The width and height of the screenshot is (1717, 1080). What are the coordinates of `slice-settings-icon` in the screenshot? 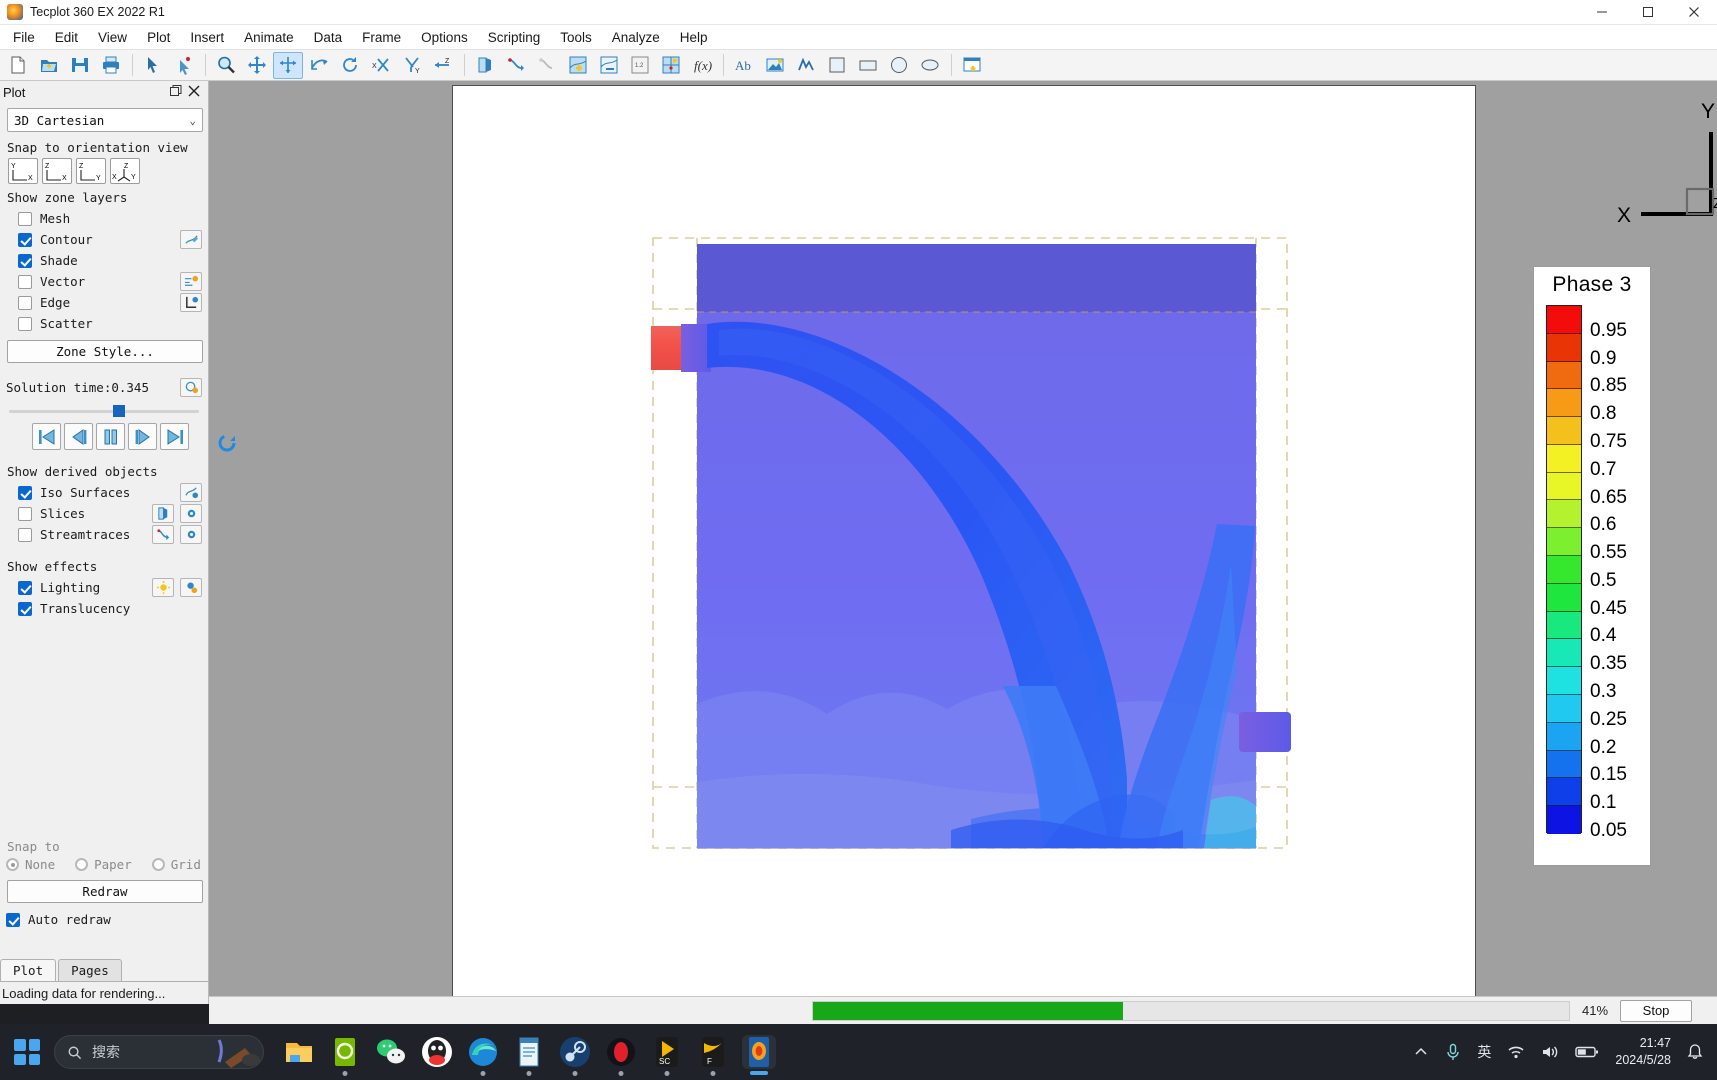 It's located at (191, 513).